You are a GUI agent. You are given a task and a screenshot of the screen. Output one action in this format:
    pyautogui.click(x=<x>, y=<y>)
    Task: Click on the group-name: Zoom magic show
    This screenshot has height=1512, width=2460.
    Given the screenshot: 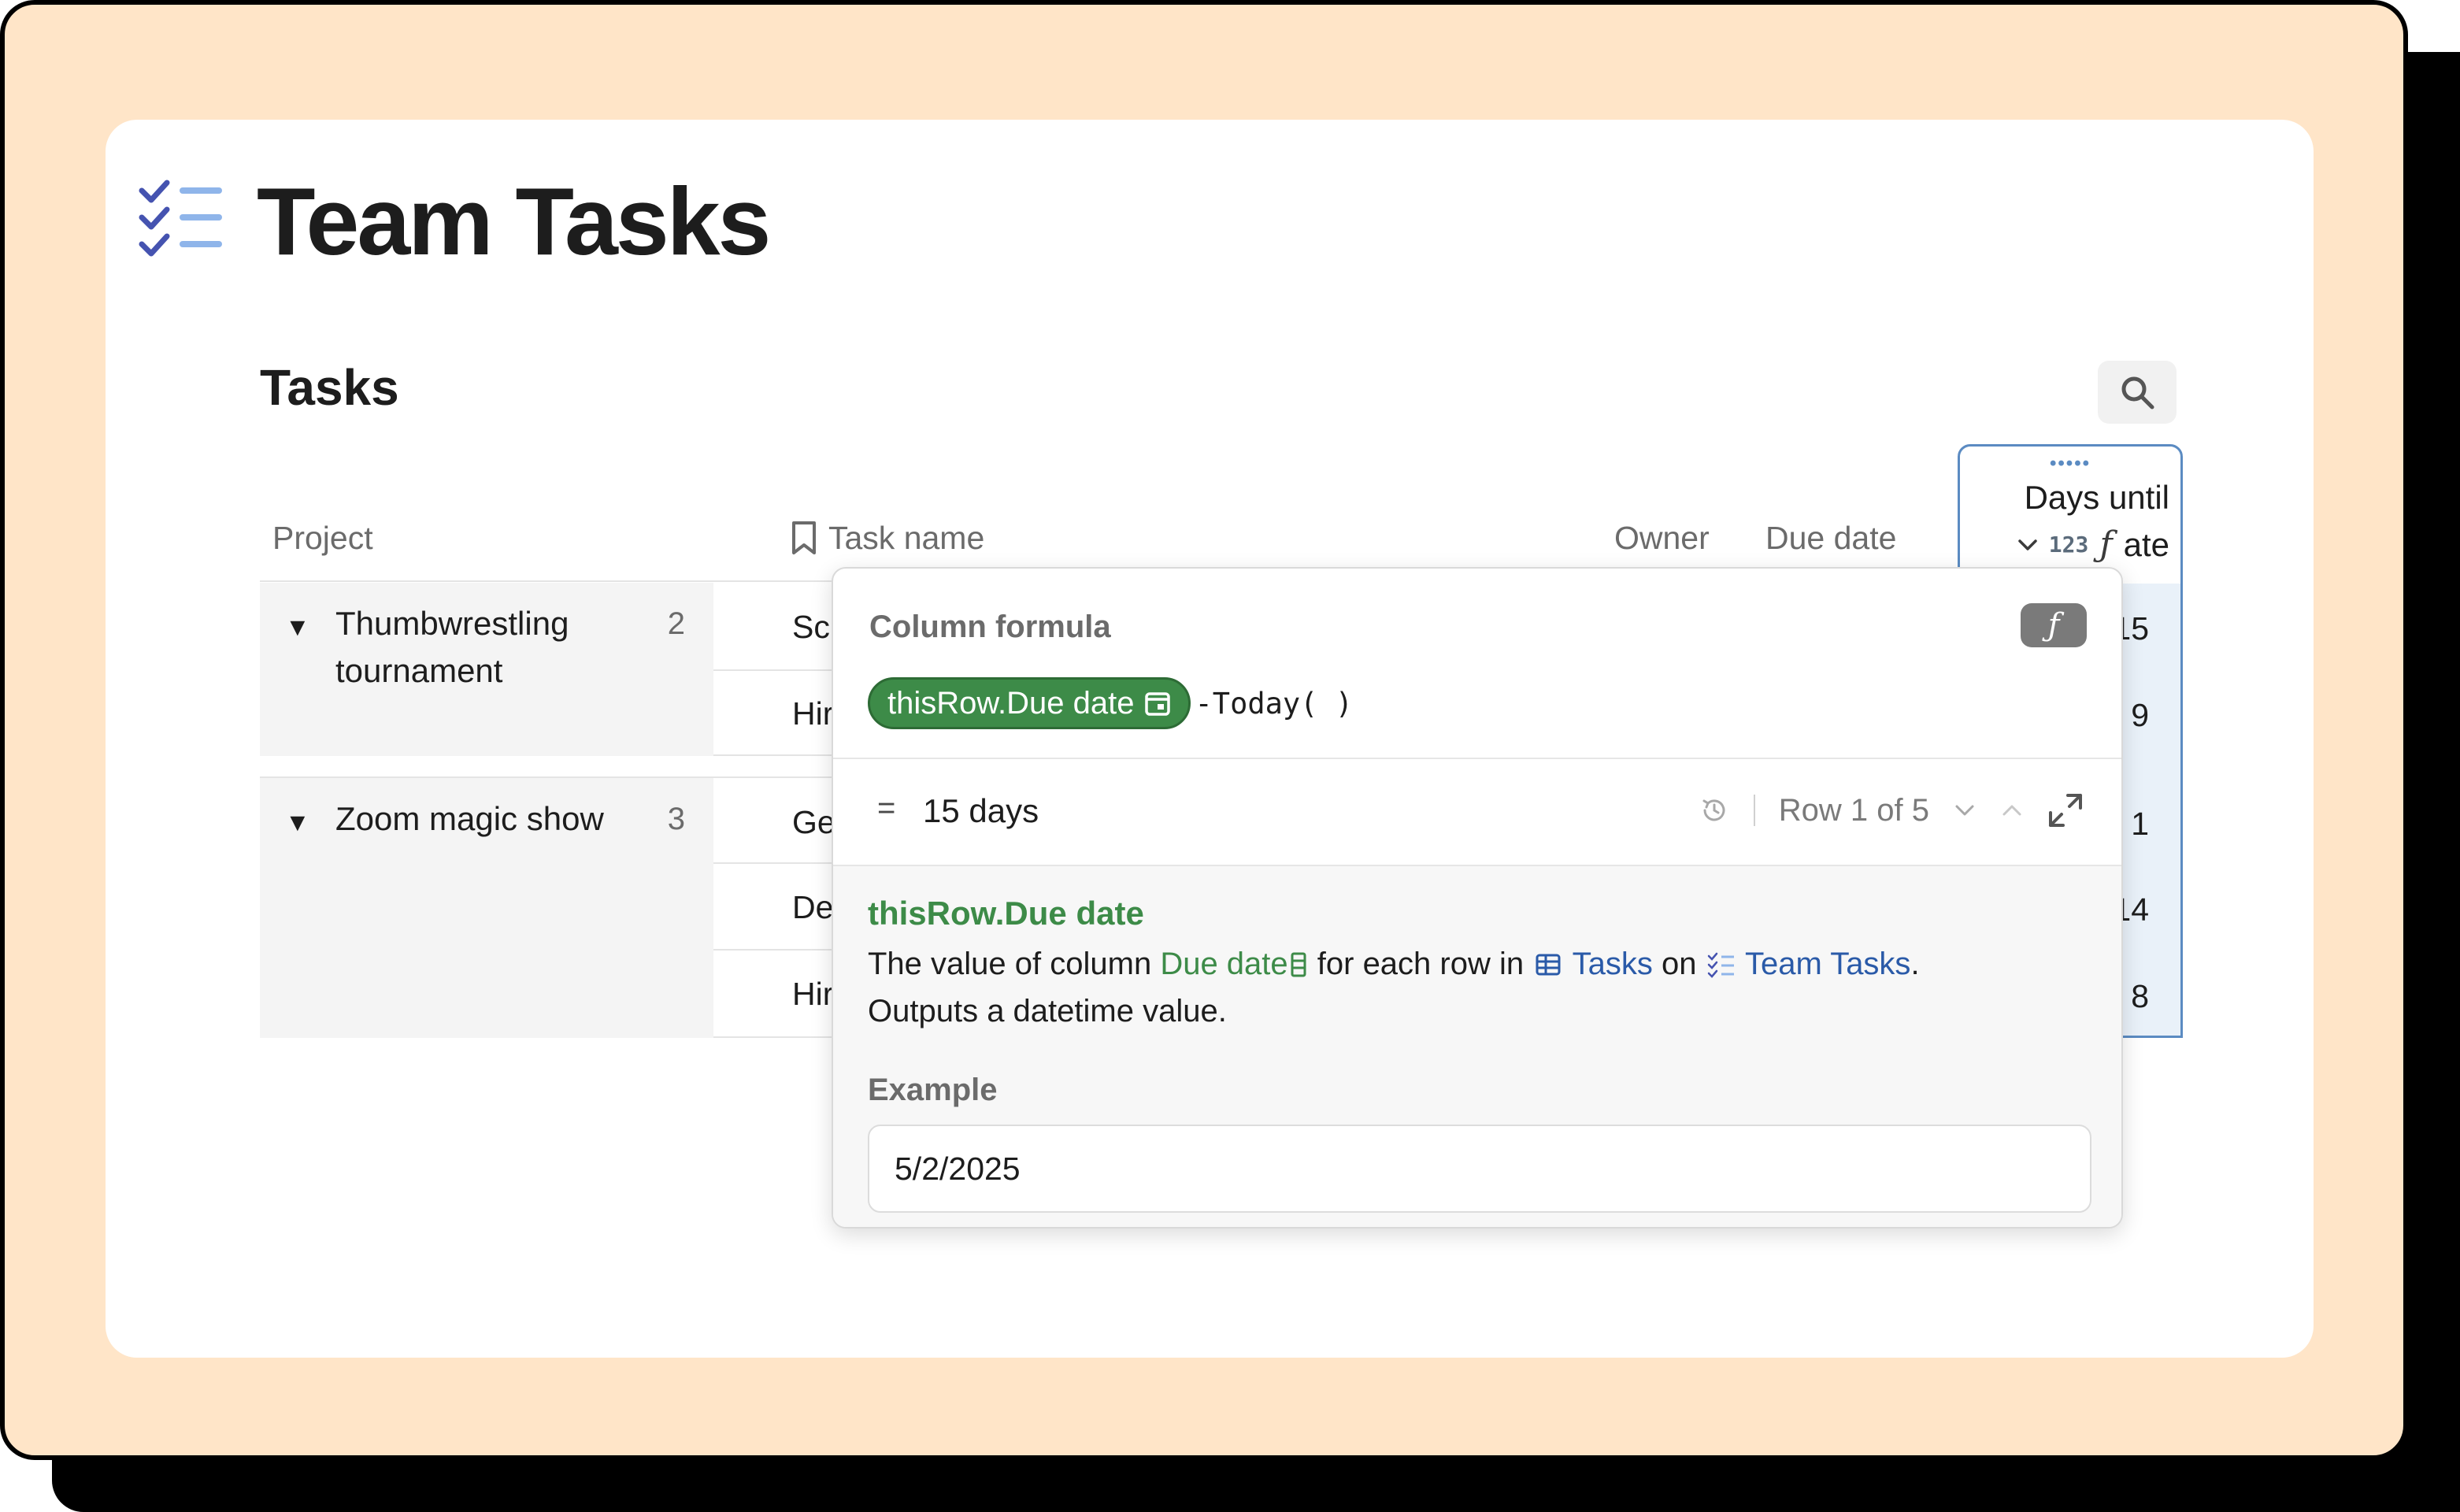 What is the action you would take?
    pyautogui.click(x=470, y=818)
    